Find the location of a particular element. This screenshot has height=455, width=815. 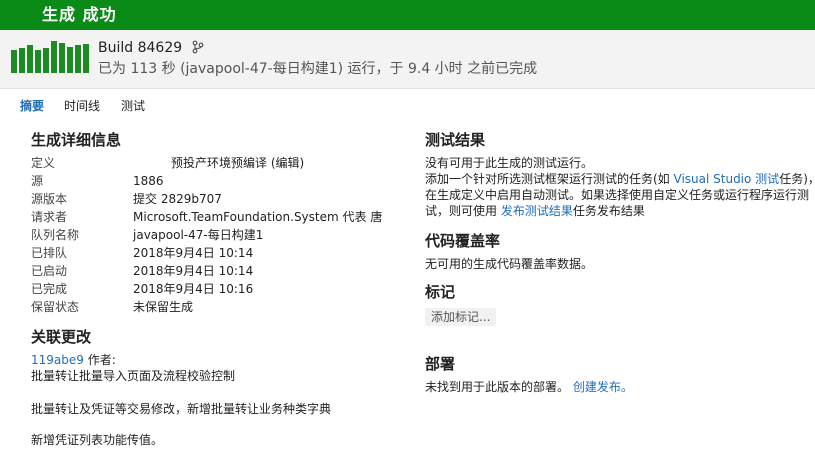

detail-key: 保留状态 is located at coordinates (55, 307).